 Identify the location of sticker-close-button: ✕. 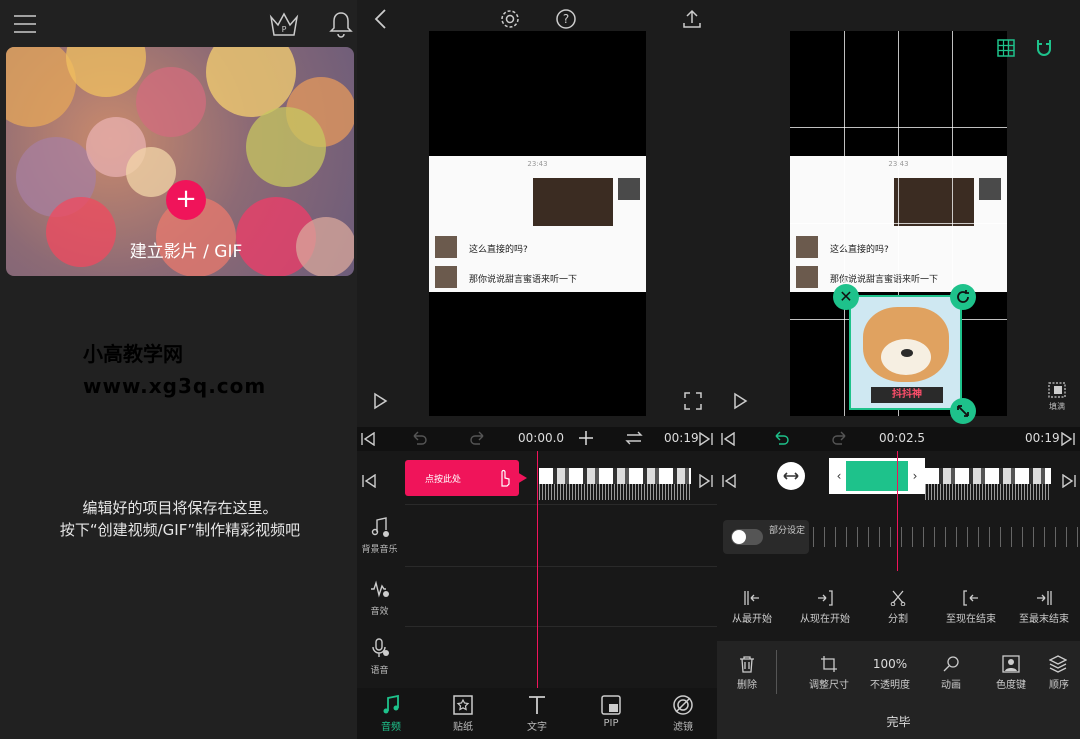
(846, 297).